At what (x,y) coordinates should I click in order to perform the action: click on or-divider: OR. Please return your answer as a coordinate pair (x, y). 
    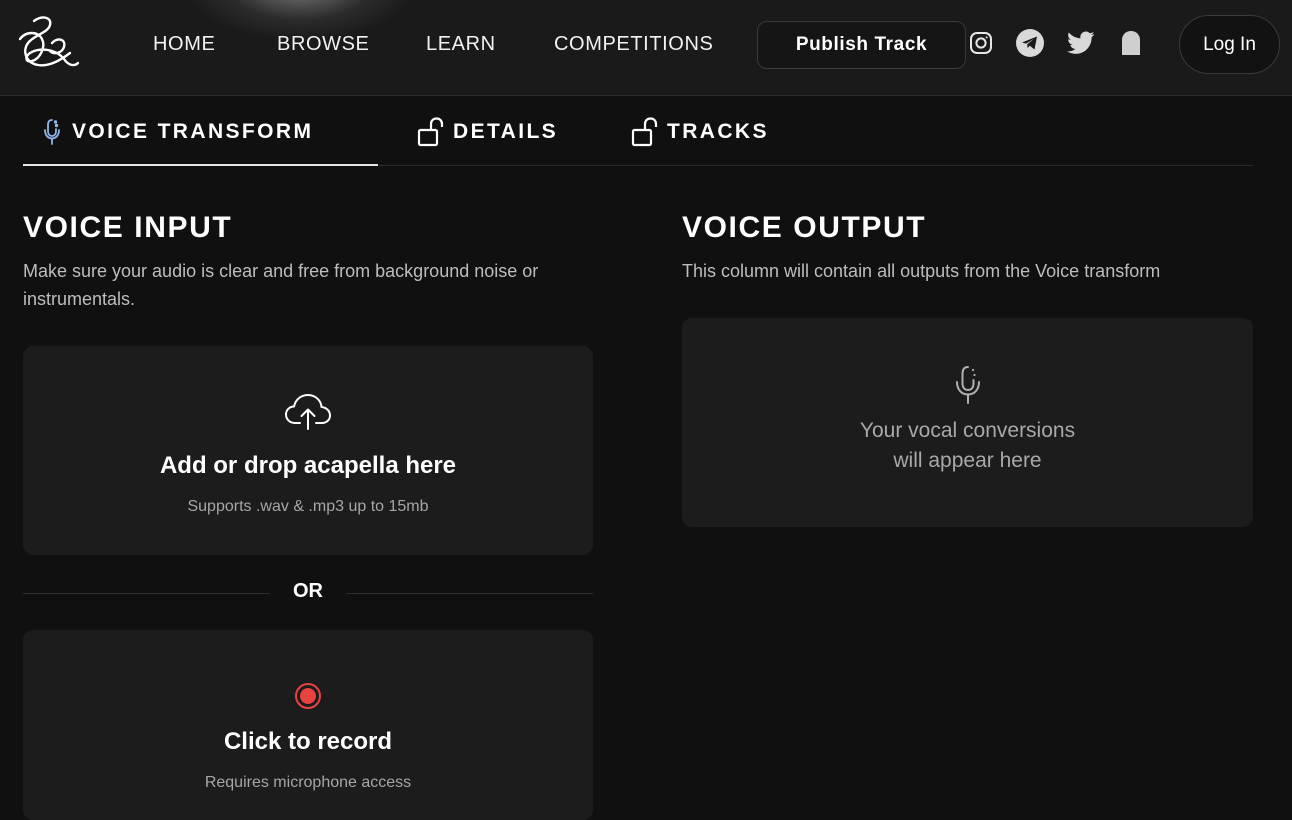
    Looking at the image, I should click on (308, 593).